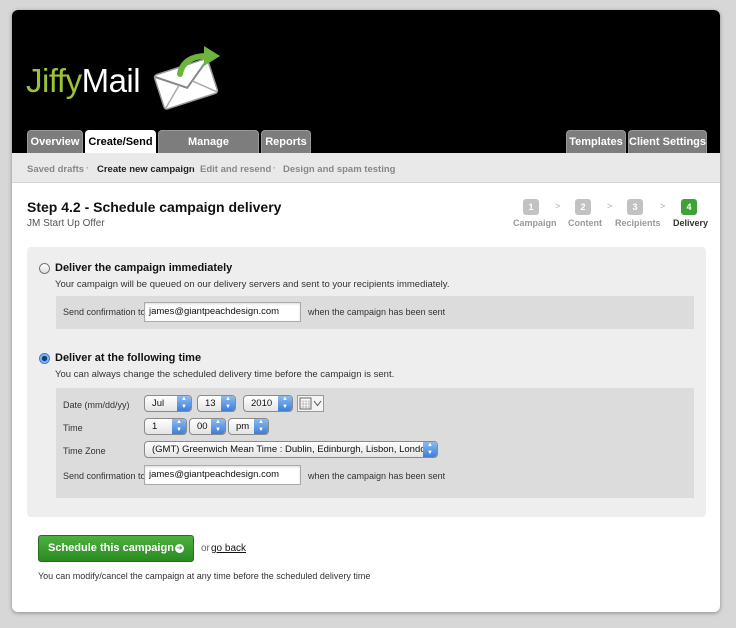 The image size is (736, 628). I want to click on schedule-campaign-button: Schedule this campaign ➔, so click(116, 548).